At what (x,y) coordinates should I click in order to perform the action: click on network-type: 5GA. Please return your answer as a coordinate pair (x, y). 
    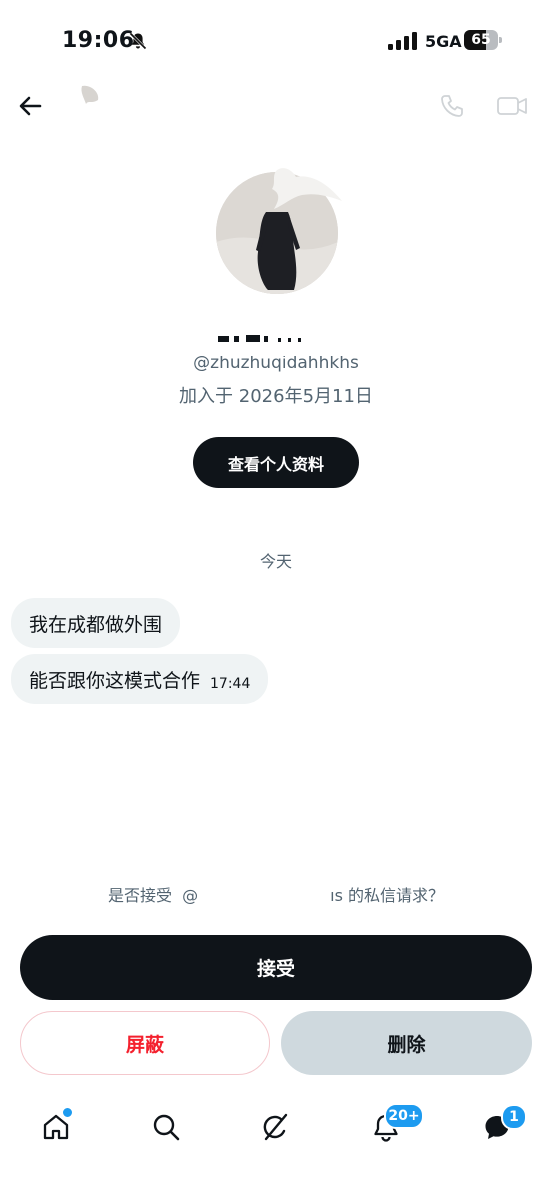
    Looking at the image, I should click on (443, 41).